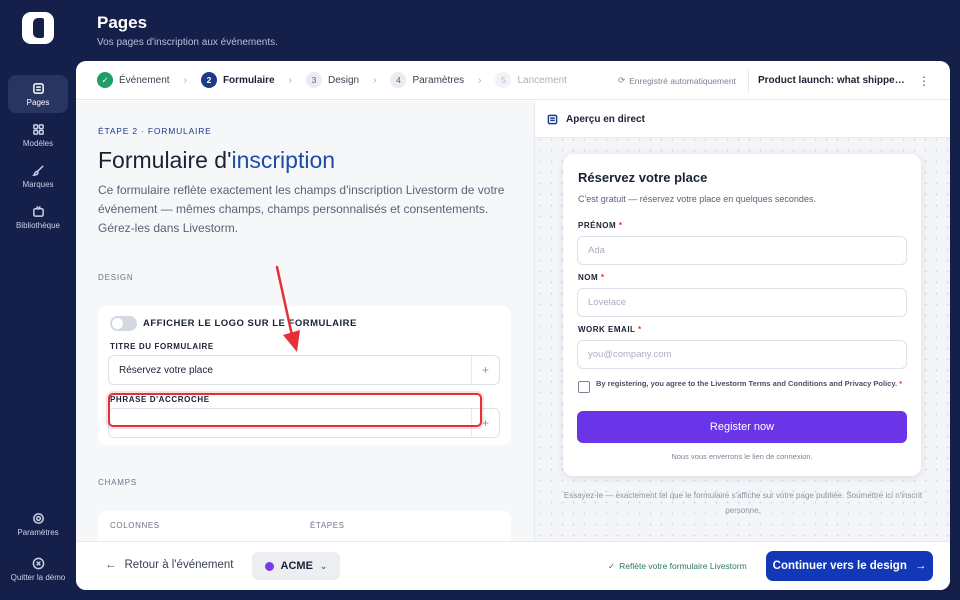 Image resolution: width=960 pixels, height=600 pixels. I want to click on annotation-highlight-box, so click(295, 410).